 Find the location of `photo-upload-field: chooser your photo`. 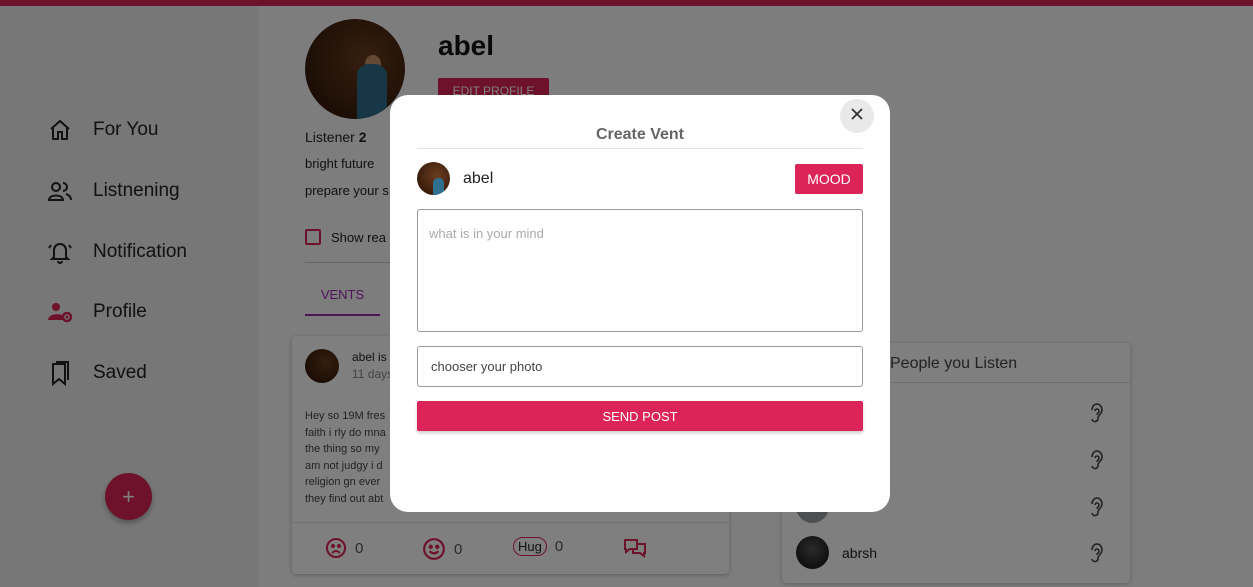

photo-upload-field: chooser your photo is located at coordinates (640, 366).